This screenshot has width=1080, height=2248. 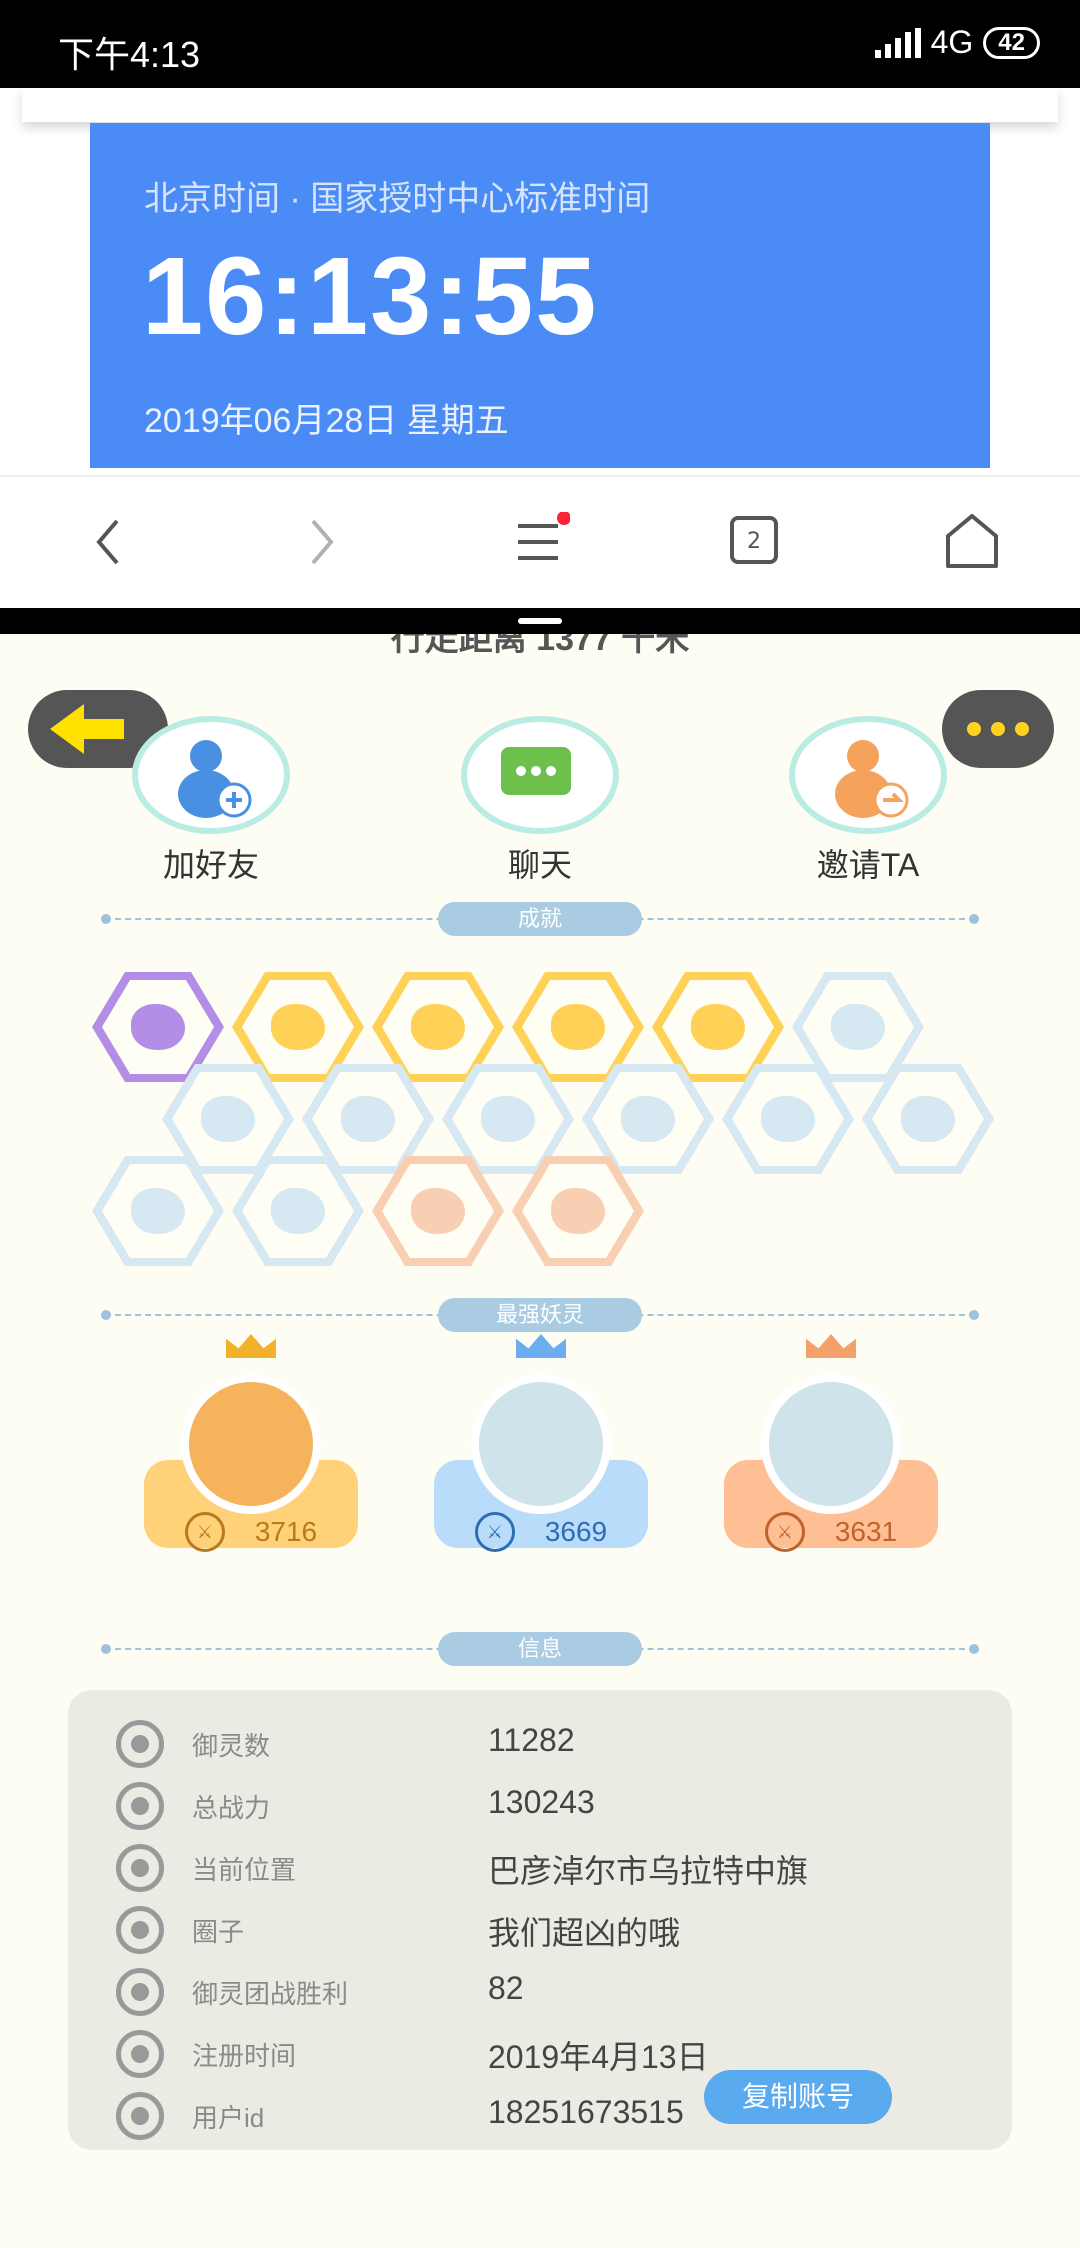 I want to click on info-row: 总战力 130243, so click(x=540, y=1805).